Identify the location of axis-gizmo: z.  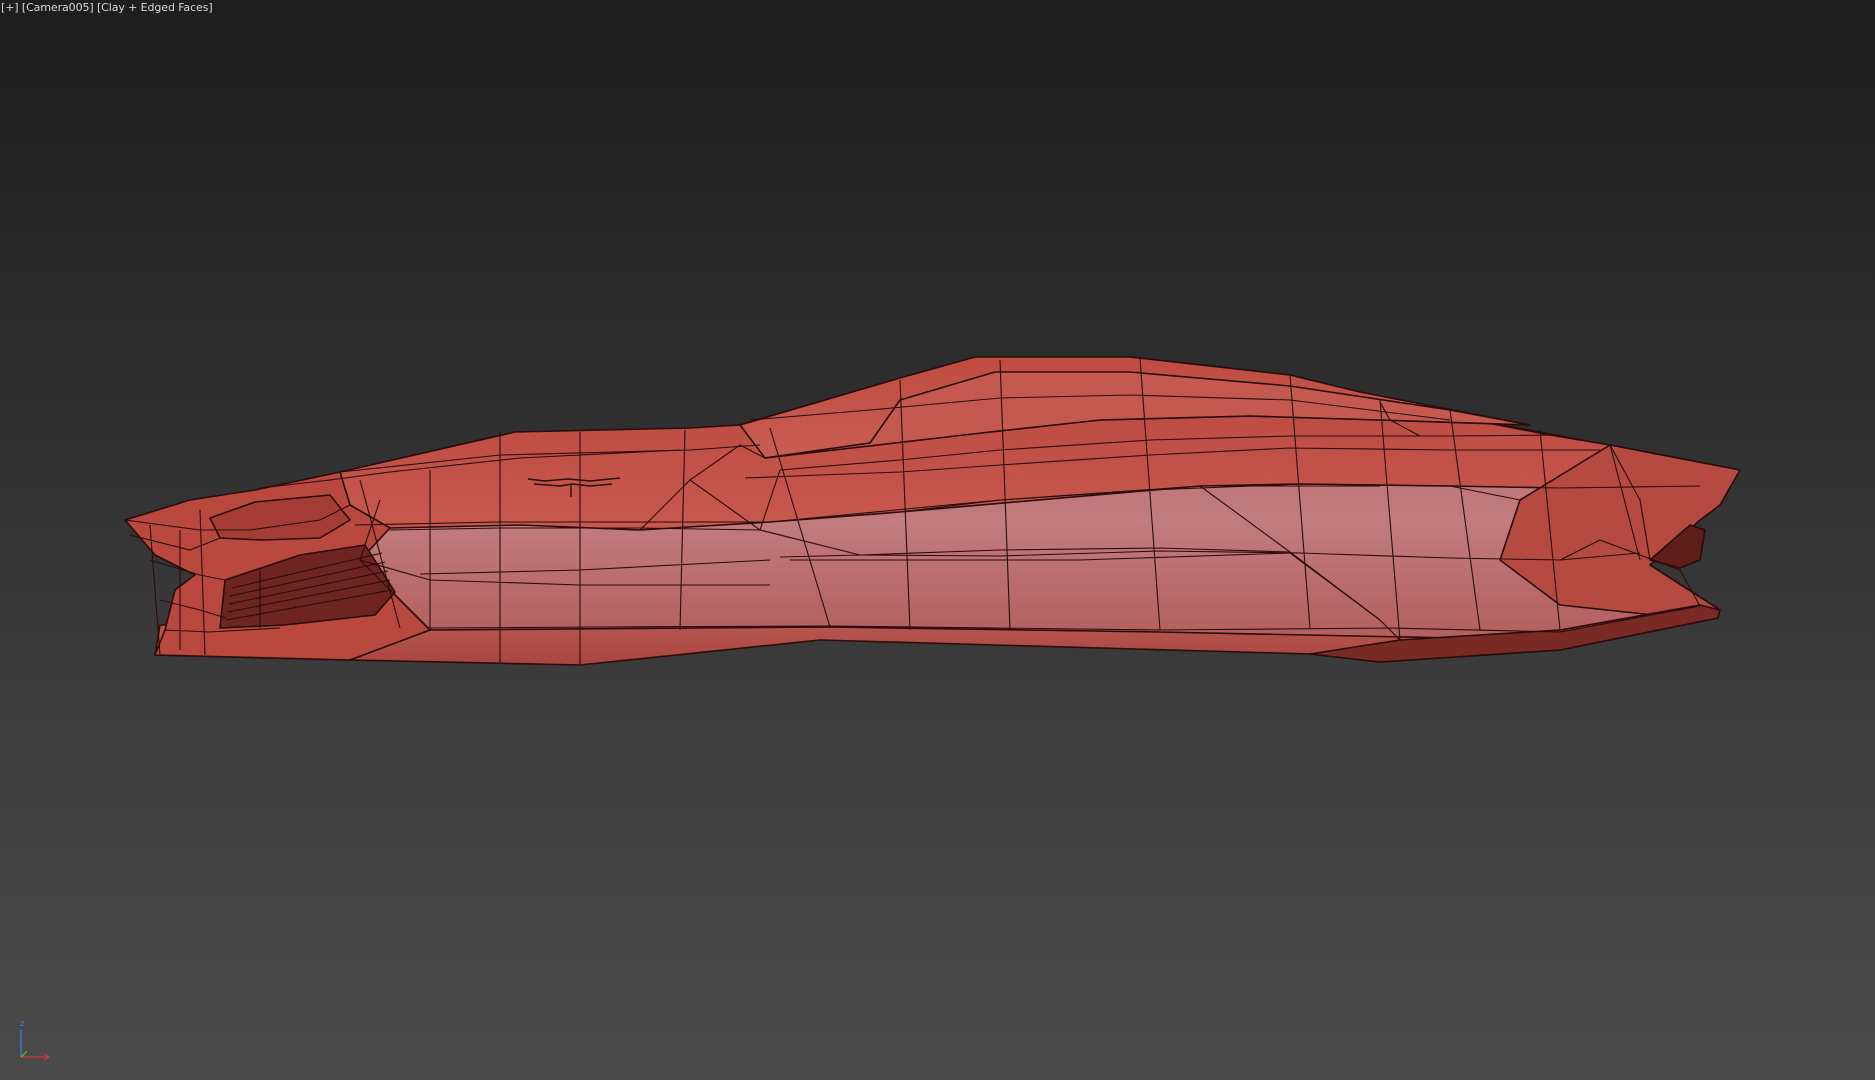
(35, 1040).